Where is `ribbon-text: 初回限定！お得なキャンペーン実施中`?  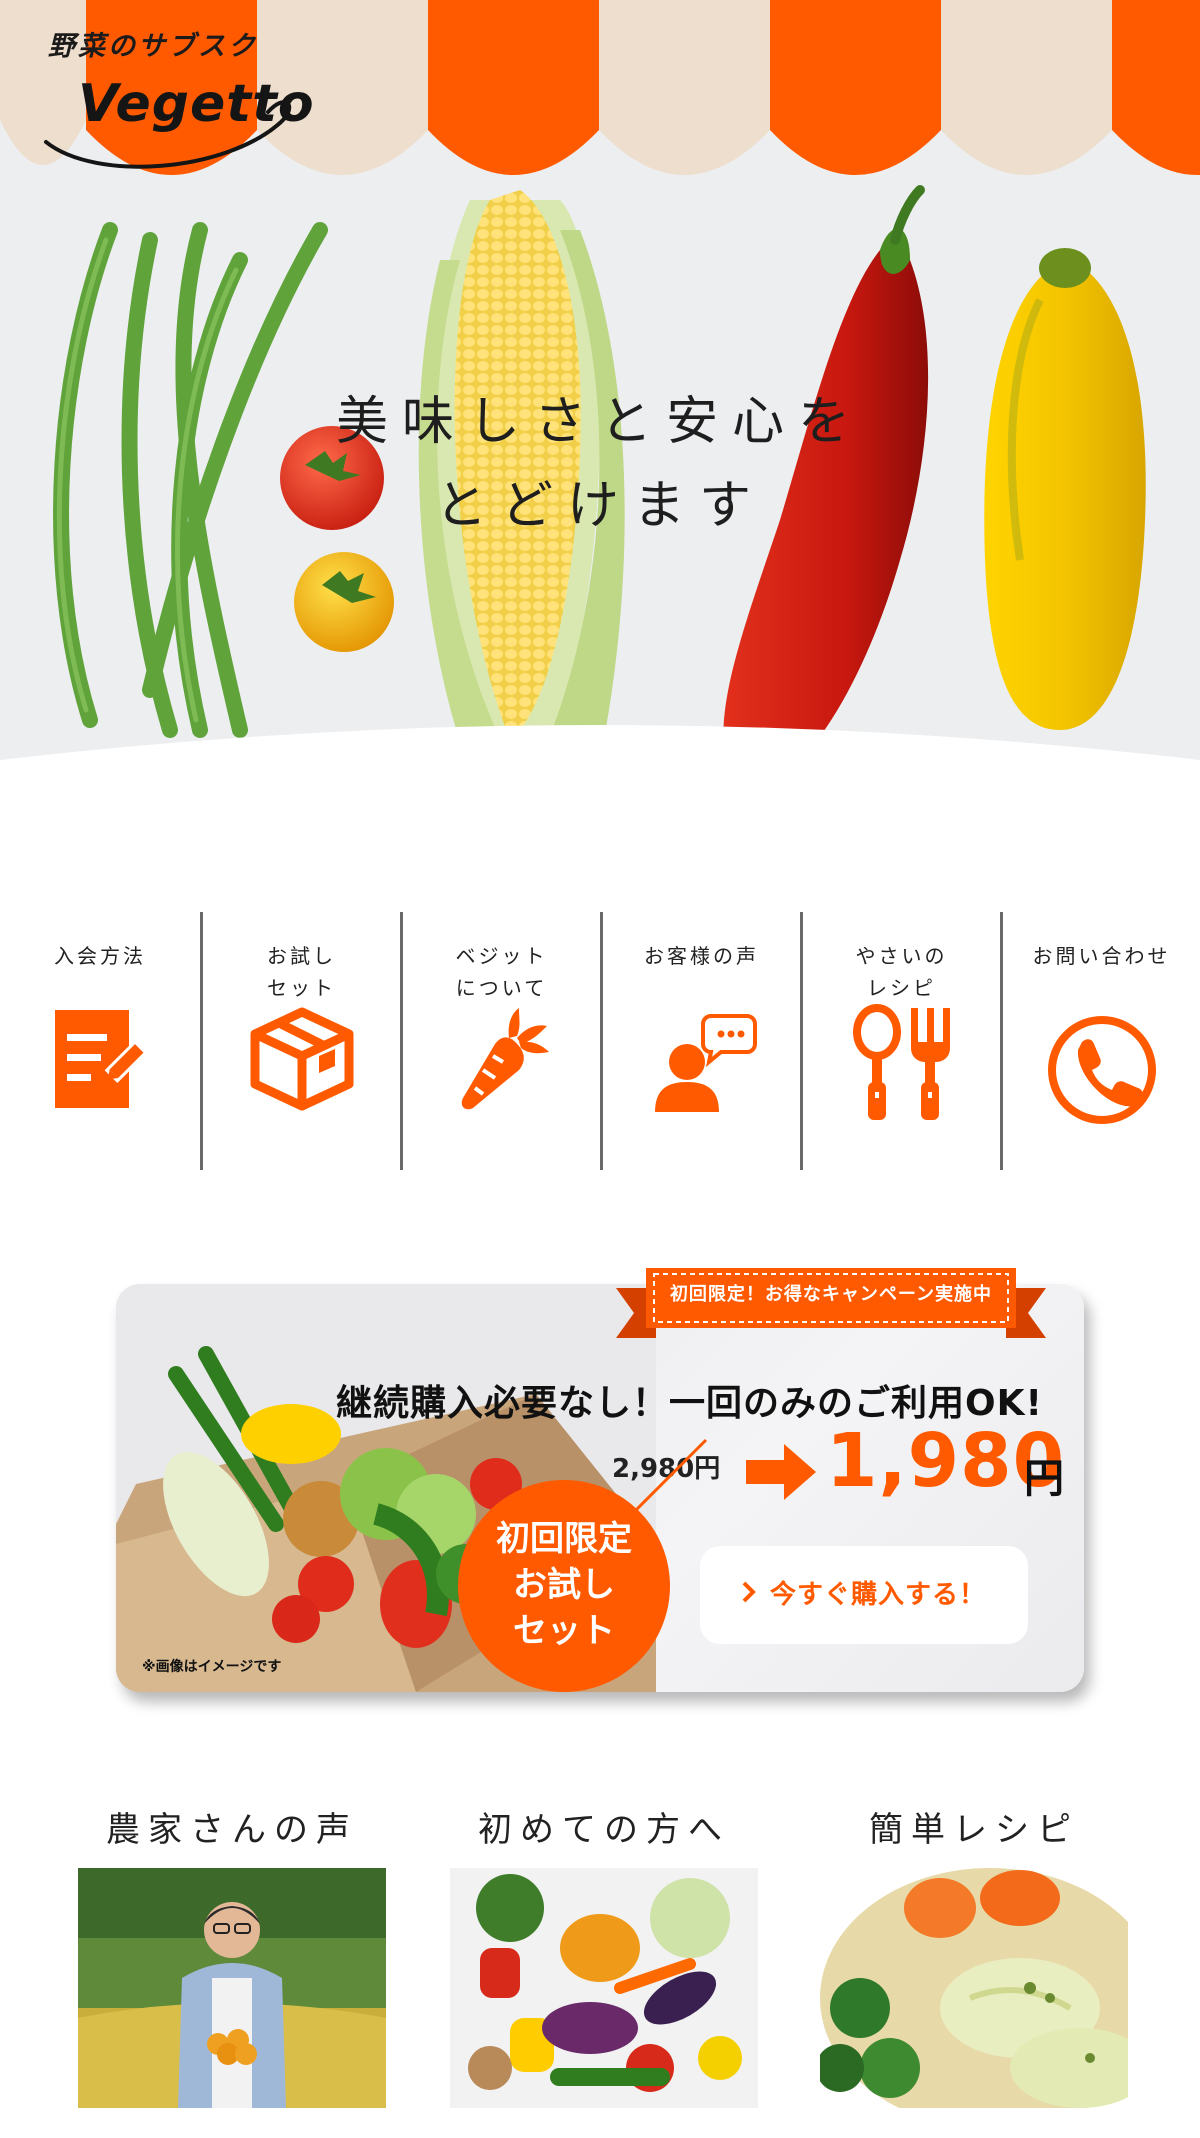 ribbon-text: 初回限定！お得なキャンペーン実施中 is located at coordinates (831, 1294).